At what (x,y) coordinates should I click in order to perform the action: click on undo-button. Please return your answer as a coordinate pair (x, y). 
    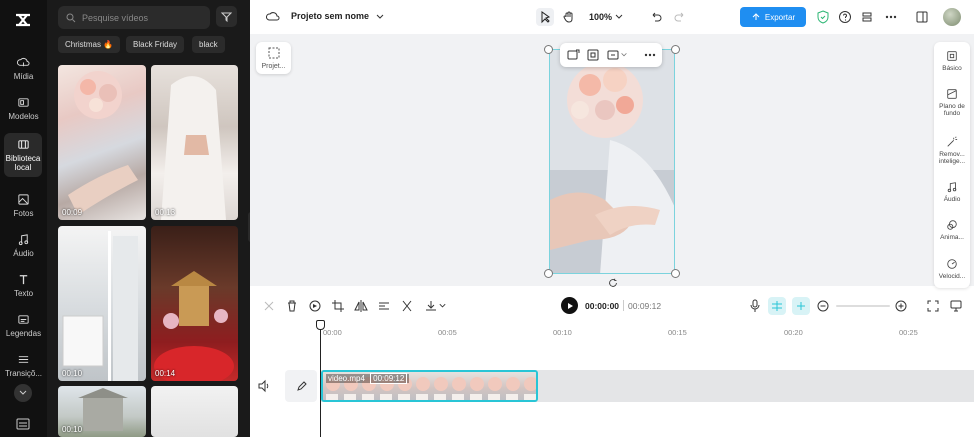
    Looking at the image, I should click on (656, 17).